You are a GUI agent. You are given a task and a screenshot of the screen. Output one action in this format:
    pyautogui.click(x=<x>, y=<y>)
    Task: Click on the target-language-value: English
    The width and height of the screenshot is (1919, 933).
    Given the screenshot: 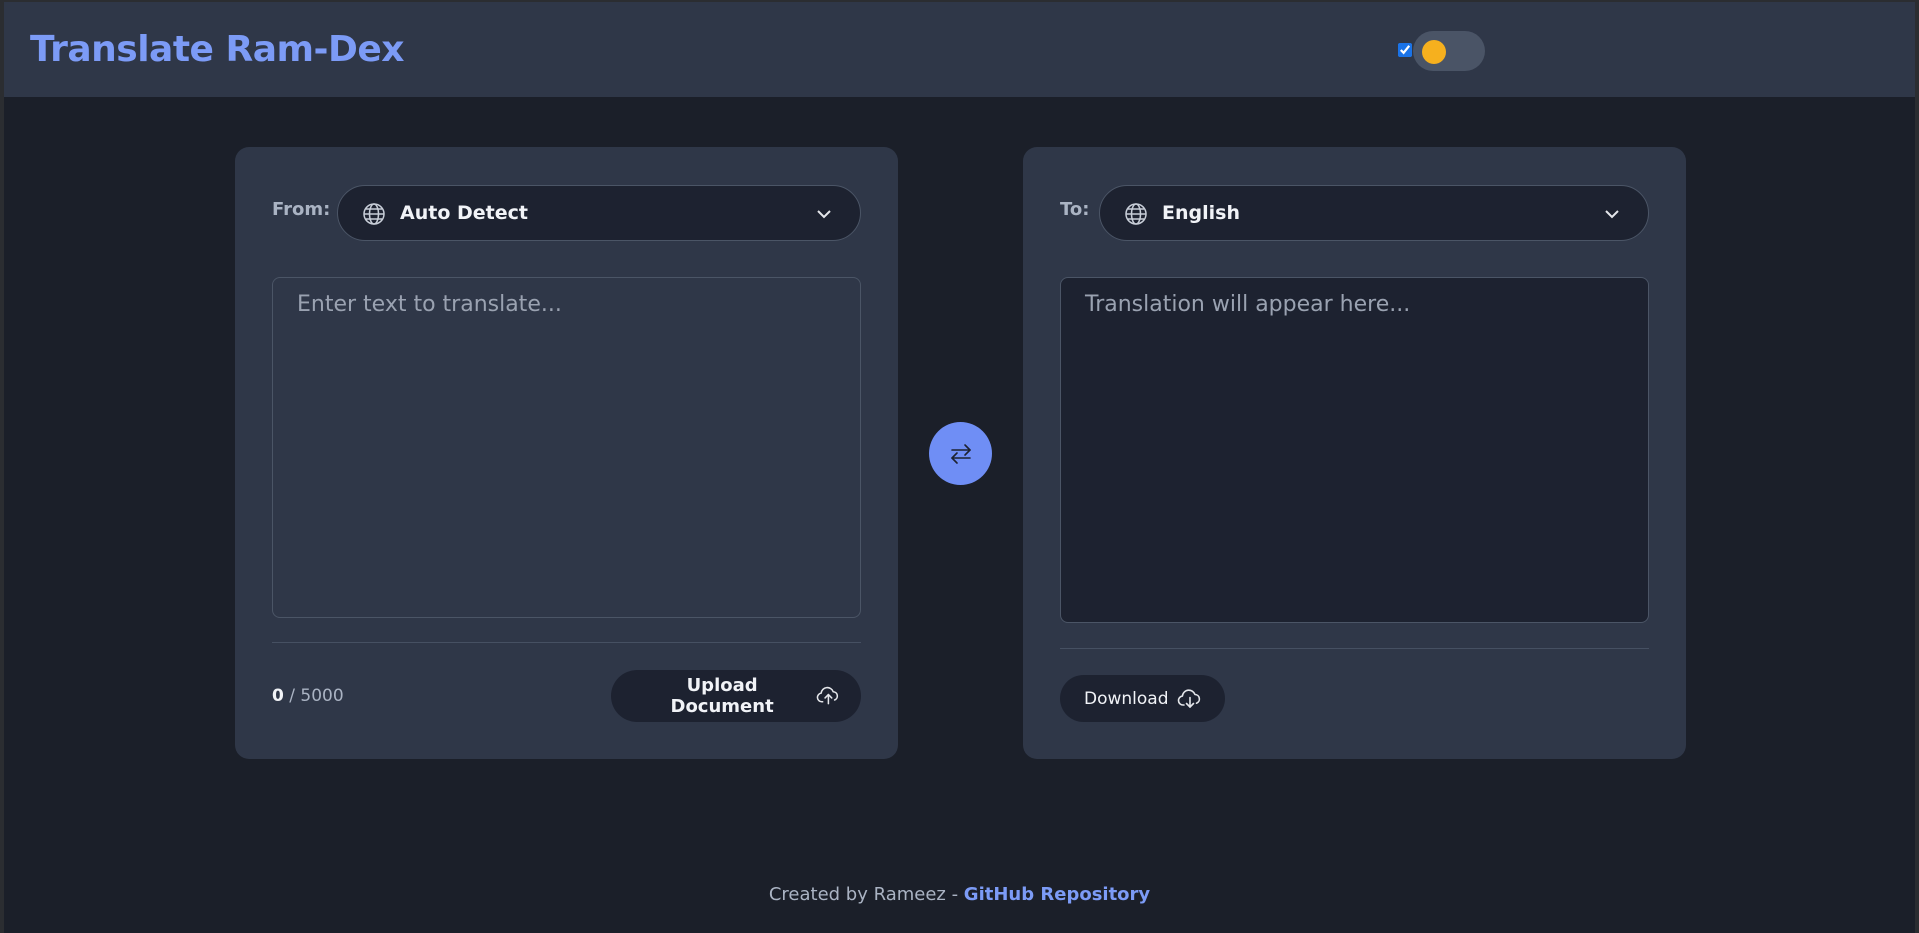 What is the action you would take?
    pyautogui.click(x=1201, y=213)
    